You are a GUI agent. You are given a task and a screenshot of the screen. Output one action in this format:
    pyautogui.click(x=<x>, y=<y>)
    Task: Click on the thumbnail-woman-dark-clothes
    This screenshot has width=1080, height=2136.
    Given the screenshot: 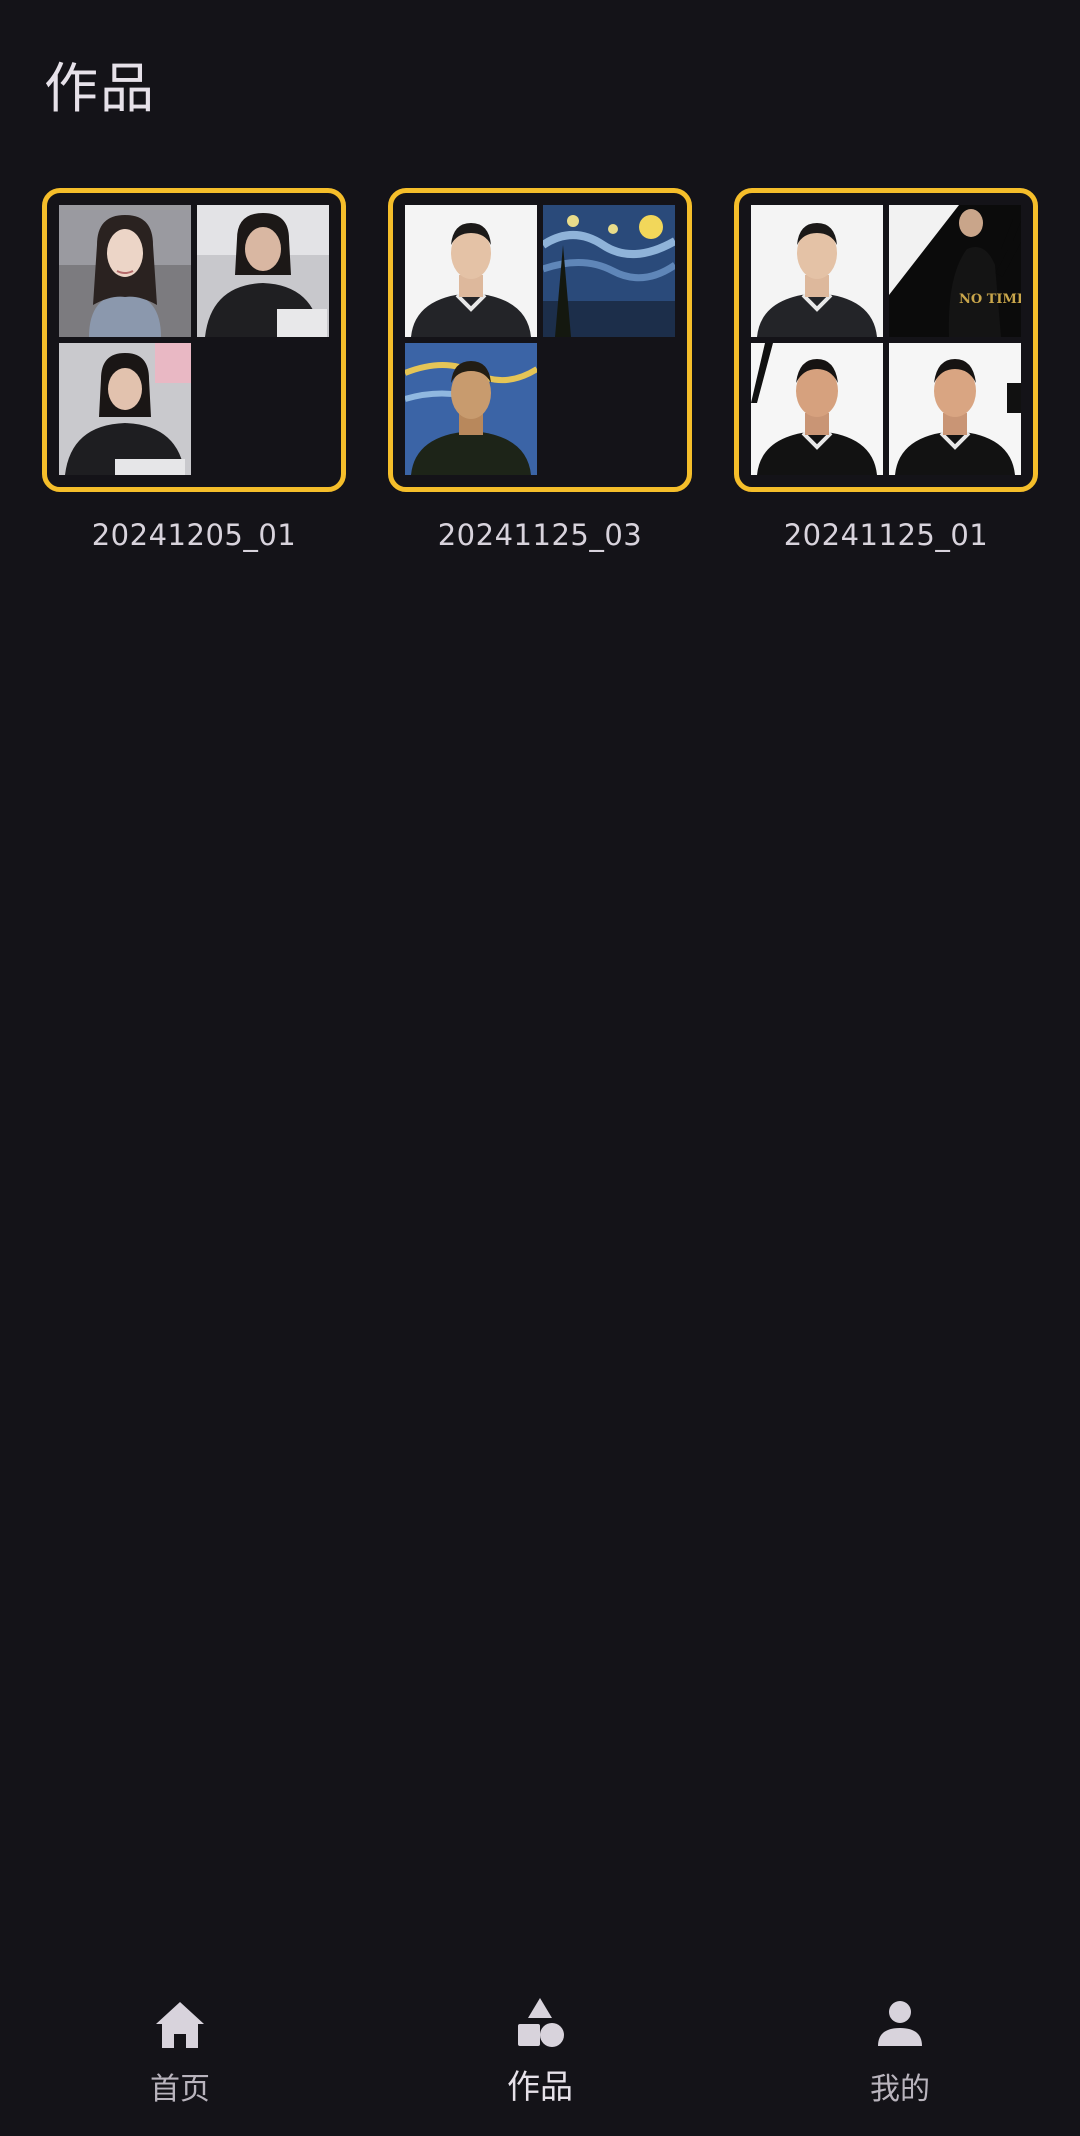 What is the action you would take?
    pyautogui.click(x=263, y=271)
    